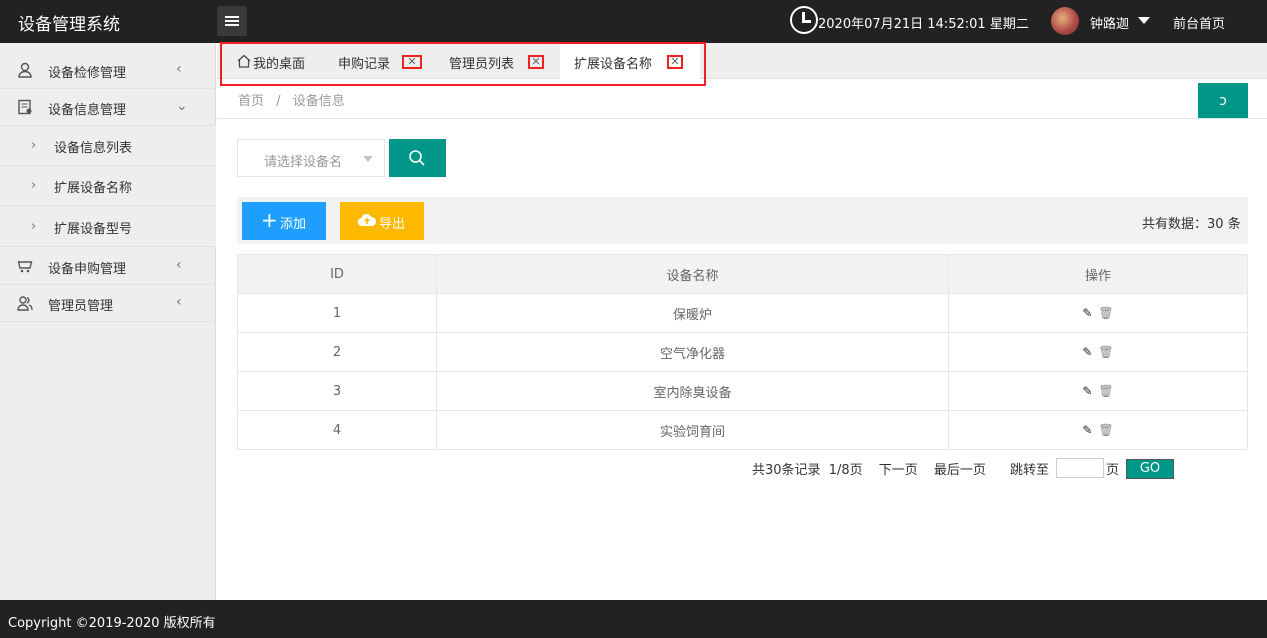 The height and width of the screenshot is (638, 1267). I want to click on sidebar-subitem-ext-model: › 扩展设备型号, so click(108, 227).